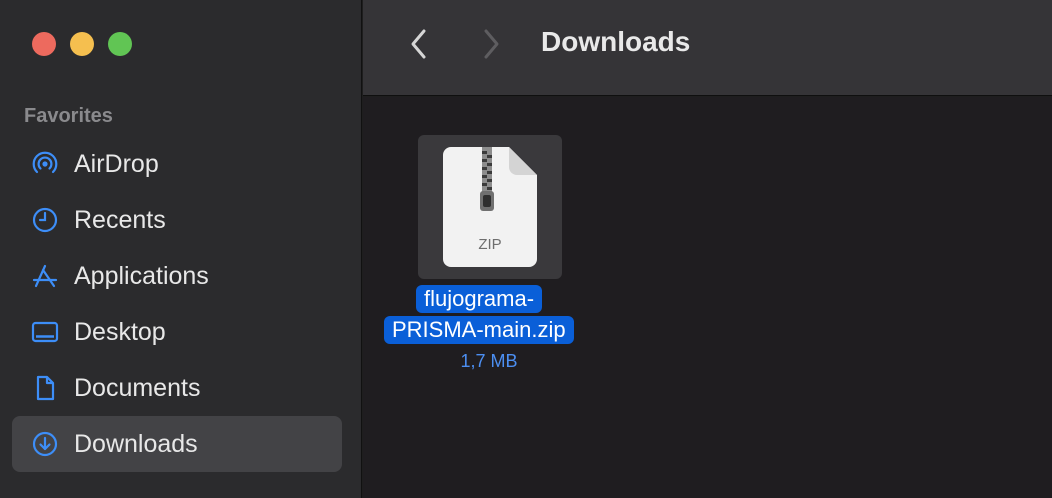 Image resolution: width=1052 pixels, height=498 pixels. Describe the element at coordinates (45, 276) in the screenshot. I see `applications-icon` at that location.